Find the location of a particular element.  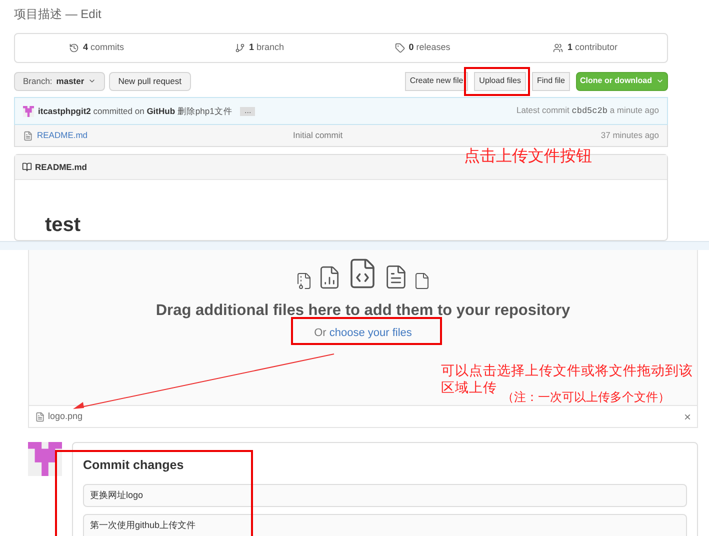

toolbar-button: Upload files is located at coordinates (500, 81).